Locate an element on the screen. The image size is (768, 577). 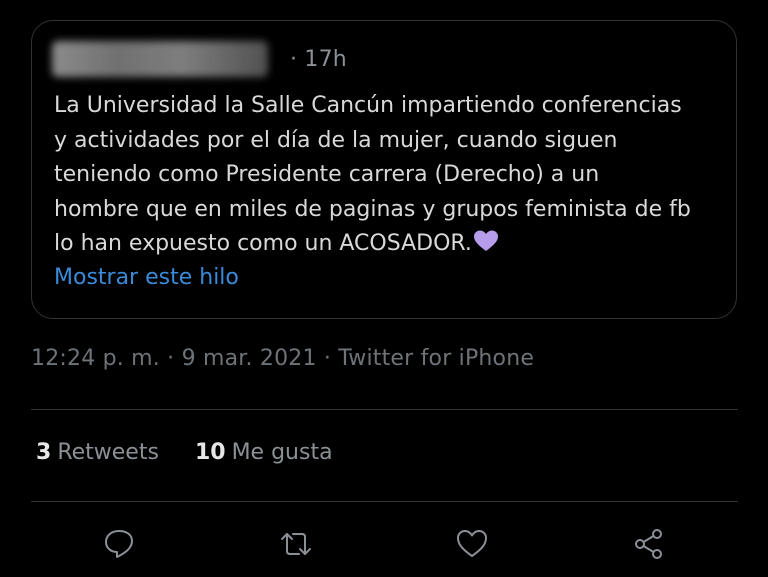
reply-icon is located at coordinates (119, 544).